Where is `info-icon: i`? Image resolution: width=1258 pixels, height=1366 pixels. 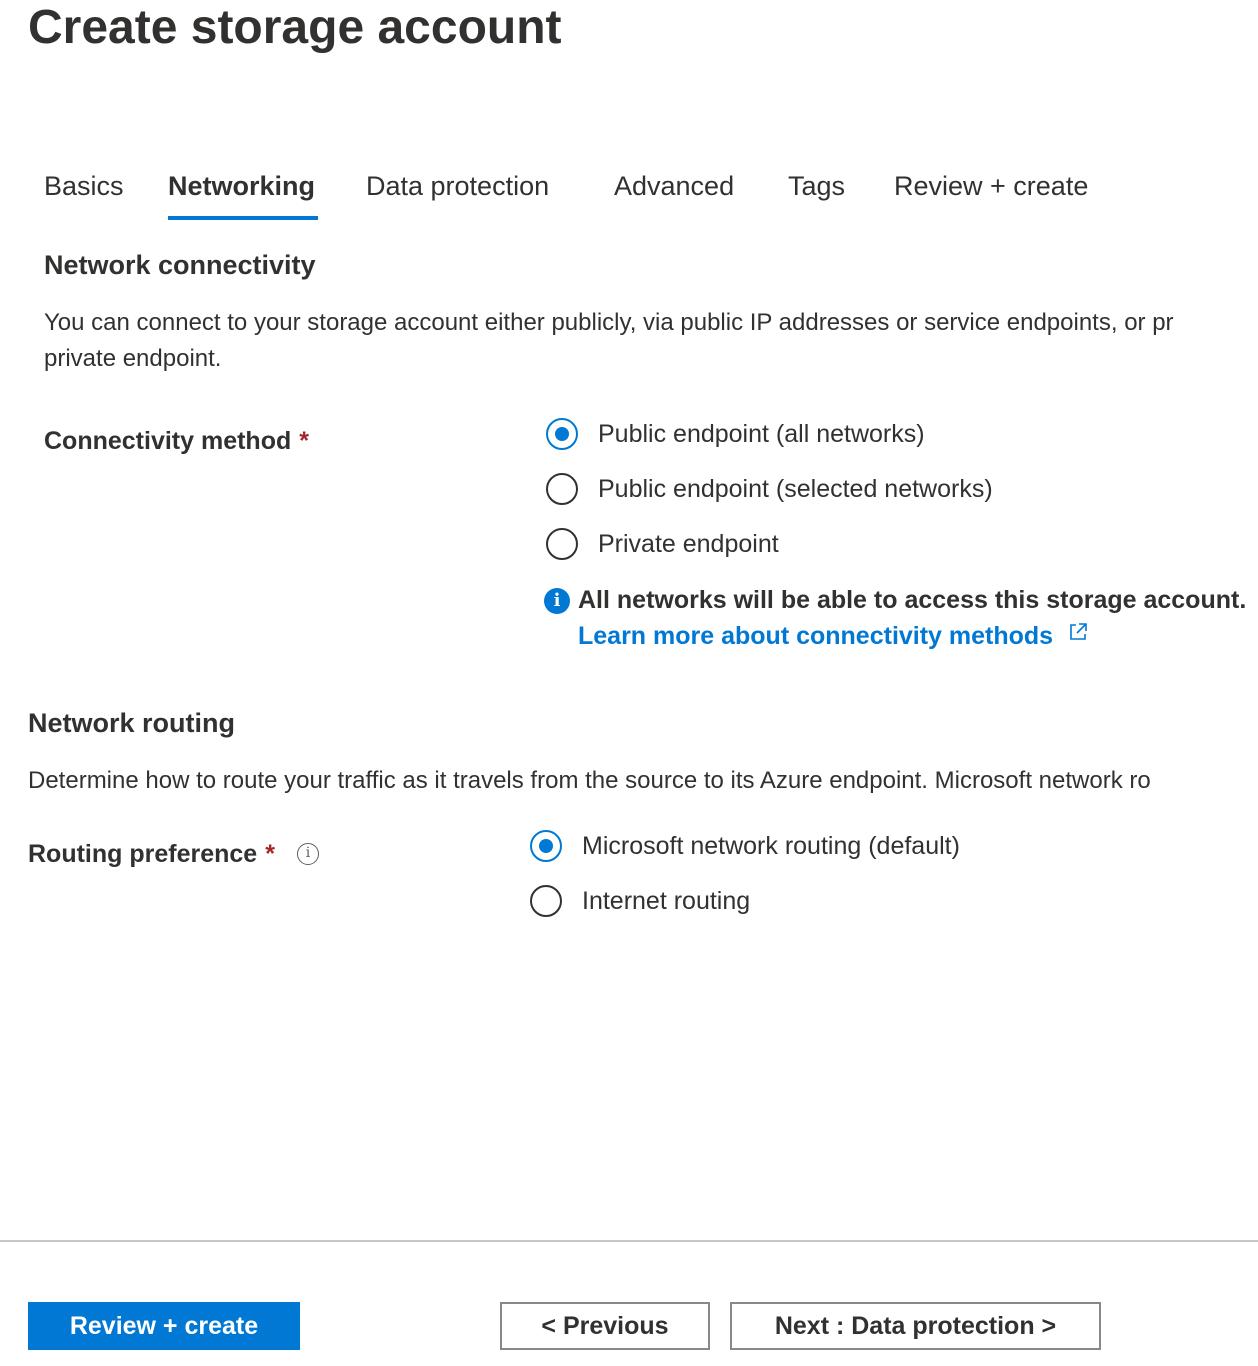 info-icon: i is located at coordinates (557, 601).